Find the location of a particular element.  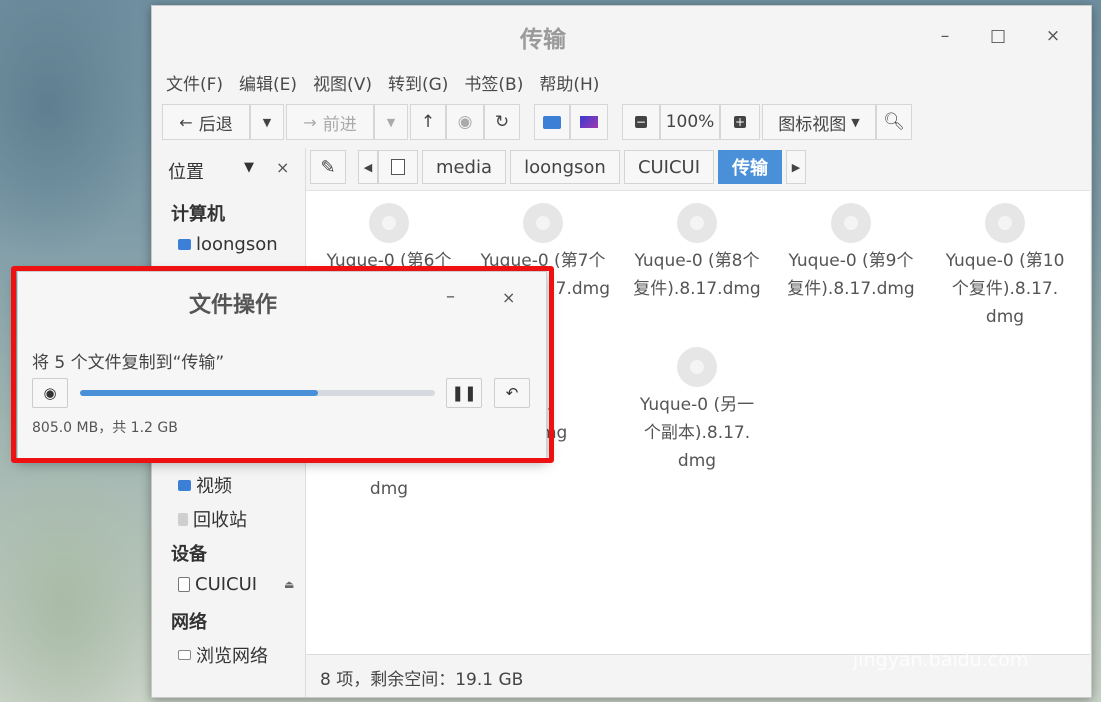

minimize-button: – is located at coordinates (945, 36).